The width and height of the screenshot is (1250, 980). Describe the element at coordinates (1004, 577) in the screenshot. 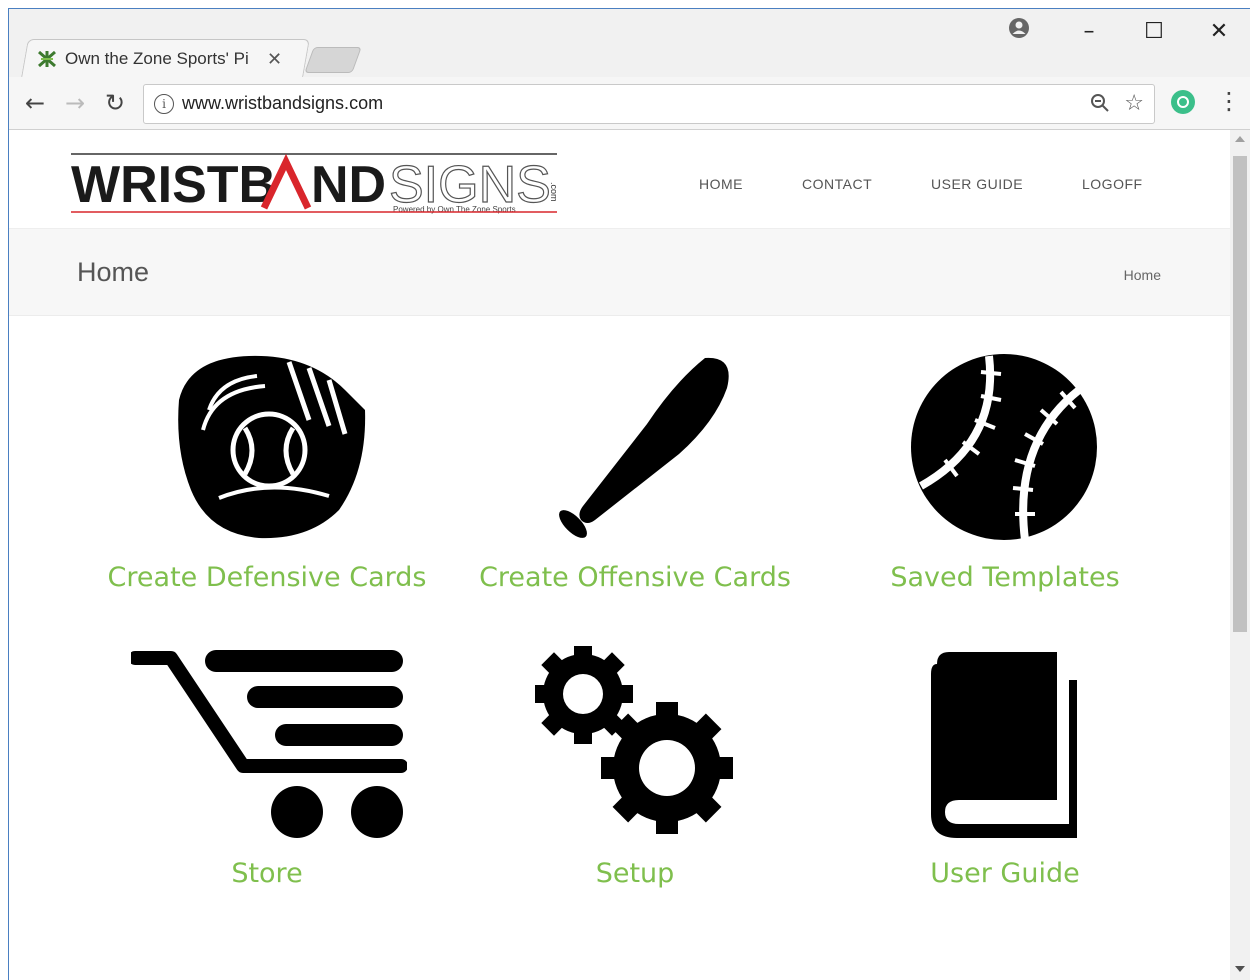

I see `tile-label-saved-templates: Saved Templates` at that location.